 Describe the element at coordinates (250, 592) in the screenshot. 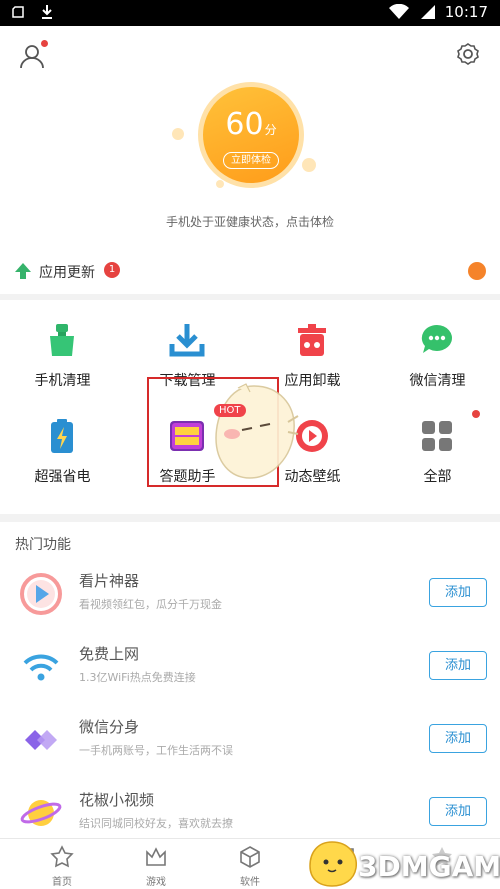

I see `feature-item: 看片神器 看视频领红包，瓜分千万现金 添加` at that location.